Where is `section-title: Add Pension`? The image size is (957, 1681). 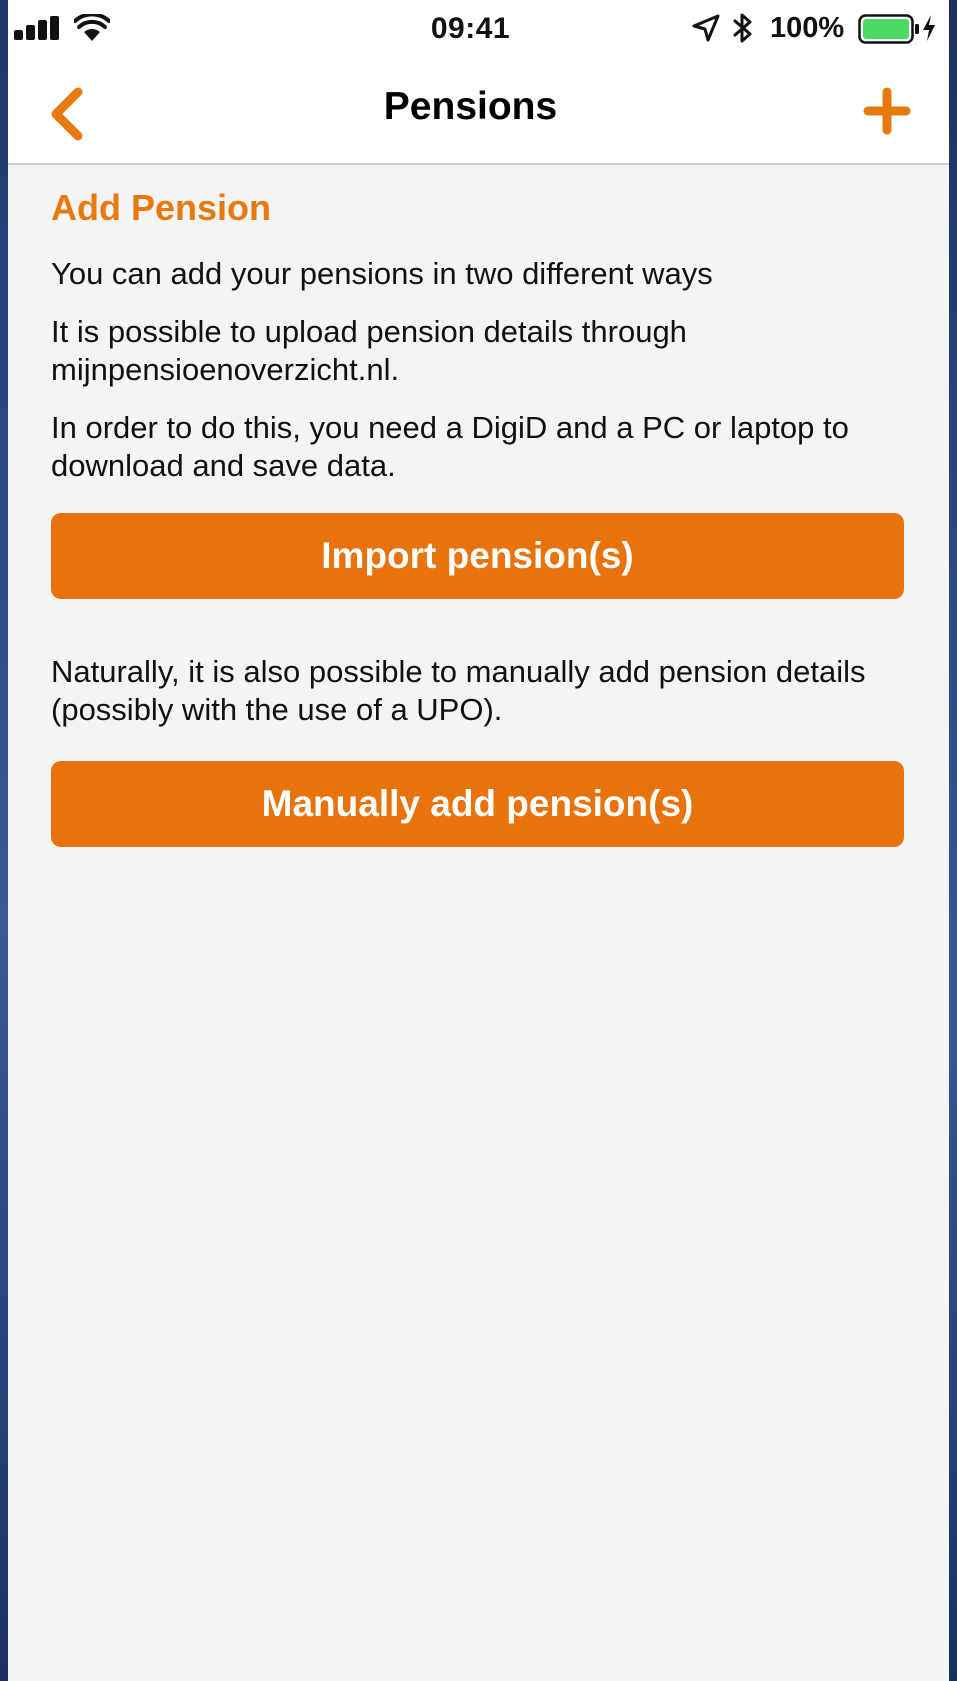 section-title: Add Pension is located at coordinates (161, 207).